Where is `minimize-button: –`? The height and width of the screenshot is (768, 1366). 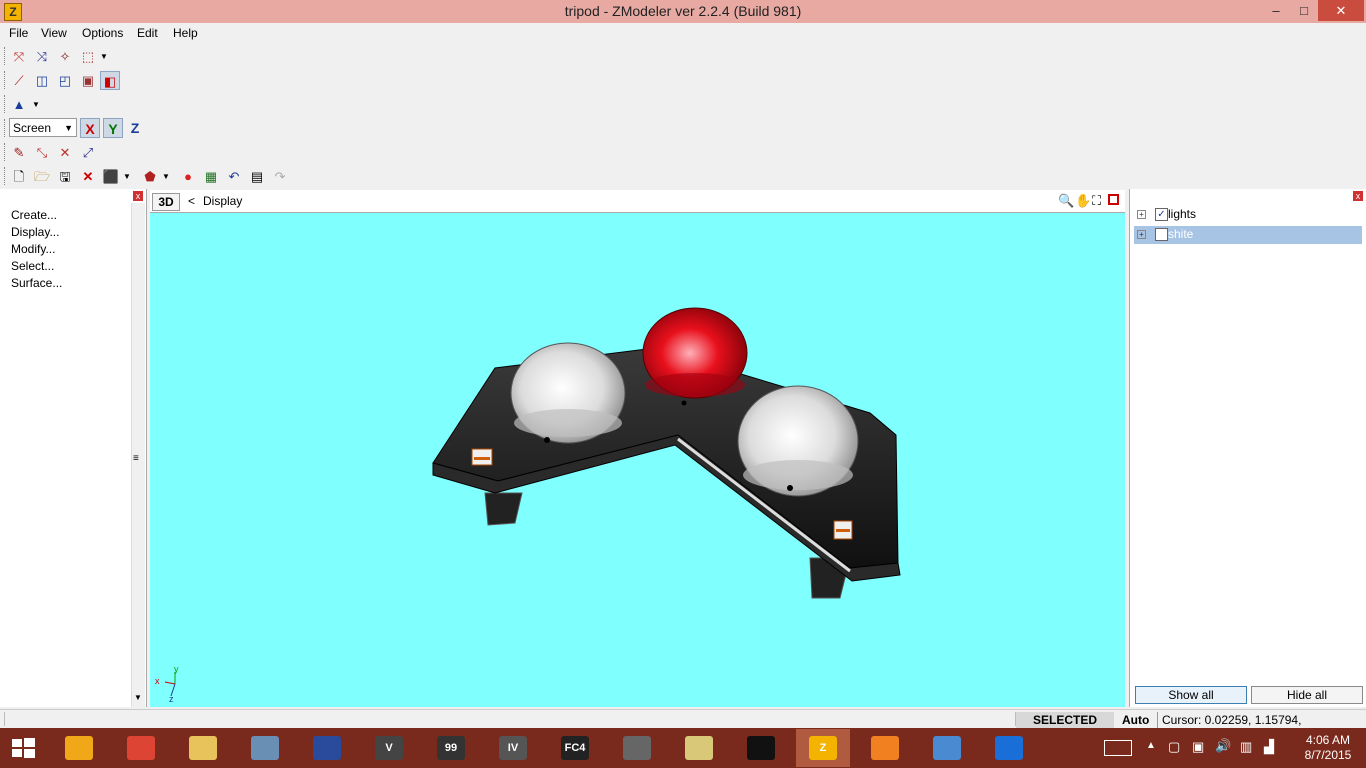
minimize-button: – is located at coordinates (1276, 10).